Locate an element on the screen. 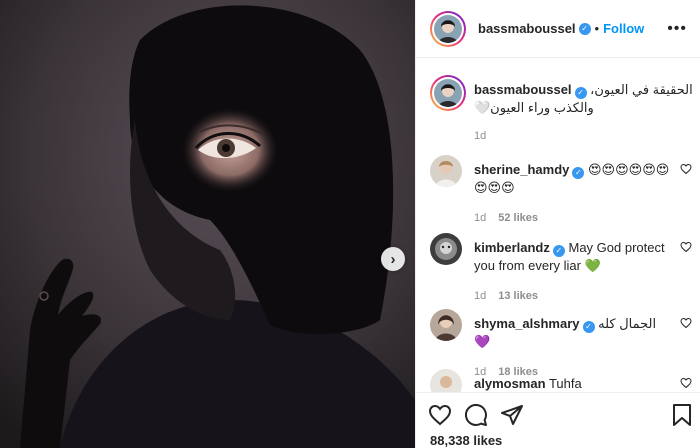 The width and height of the screenshot is (700, 448). paper-plane-icon is located at coordinates (512, 415).